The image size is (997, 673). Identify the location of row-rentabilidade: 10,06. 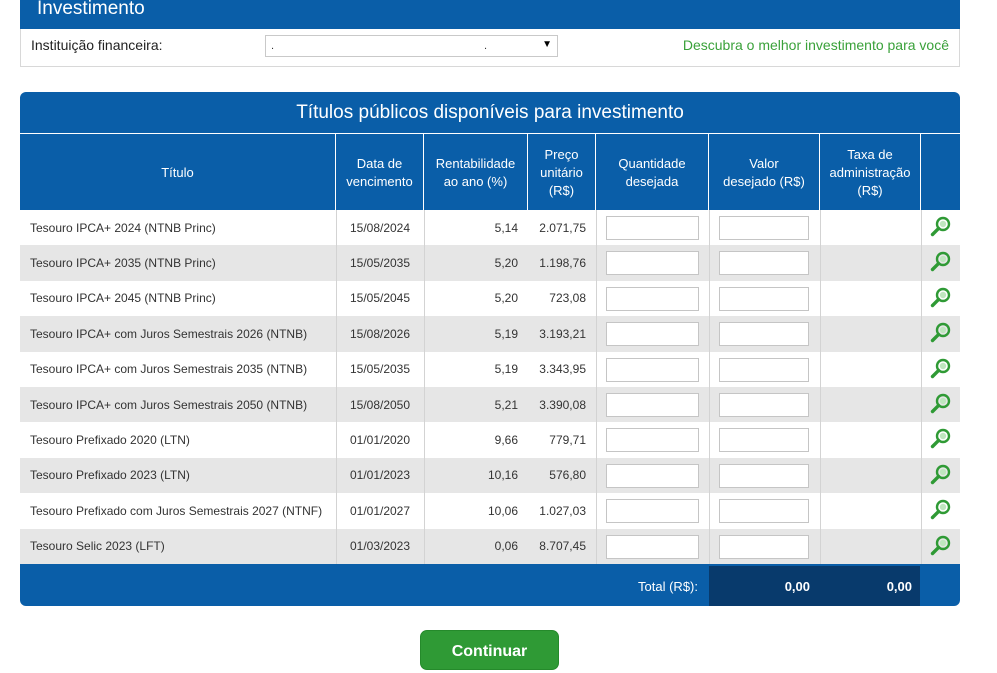
(502, 510).